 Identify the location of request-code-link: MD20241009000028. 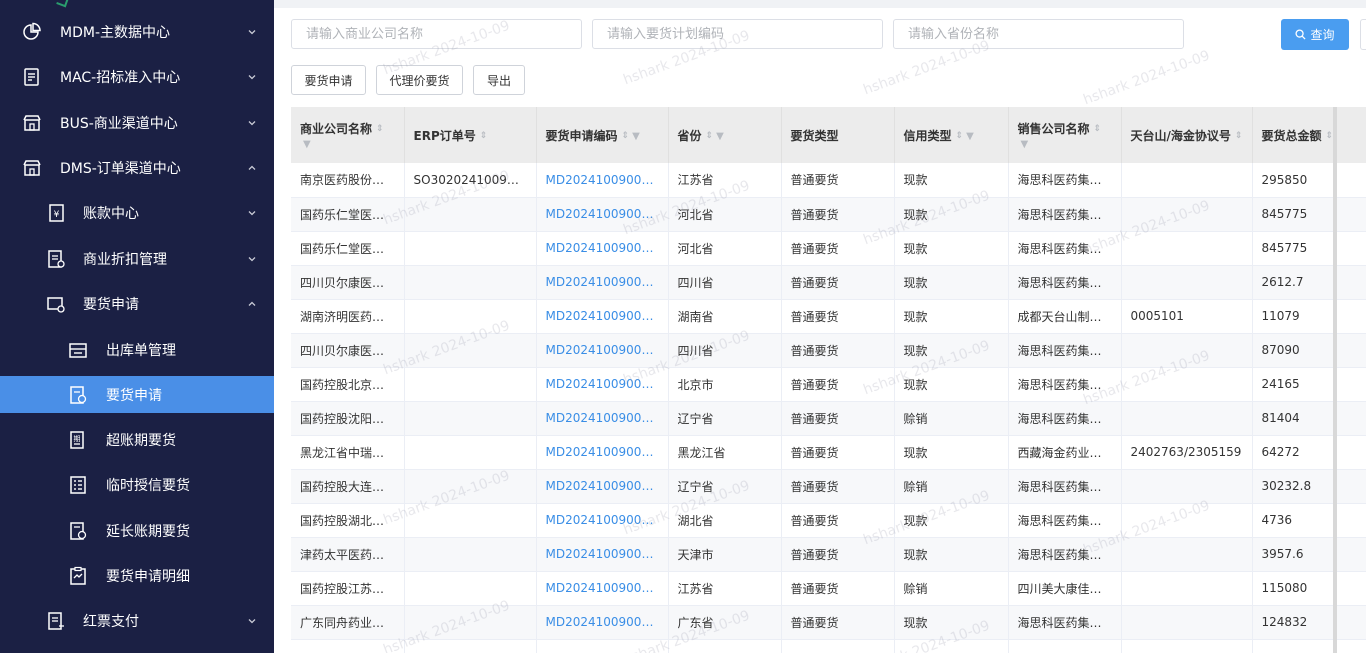
(602, 452).